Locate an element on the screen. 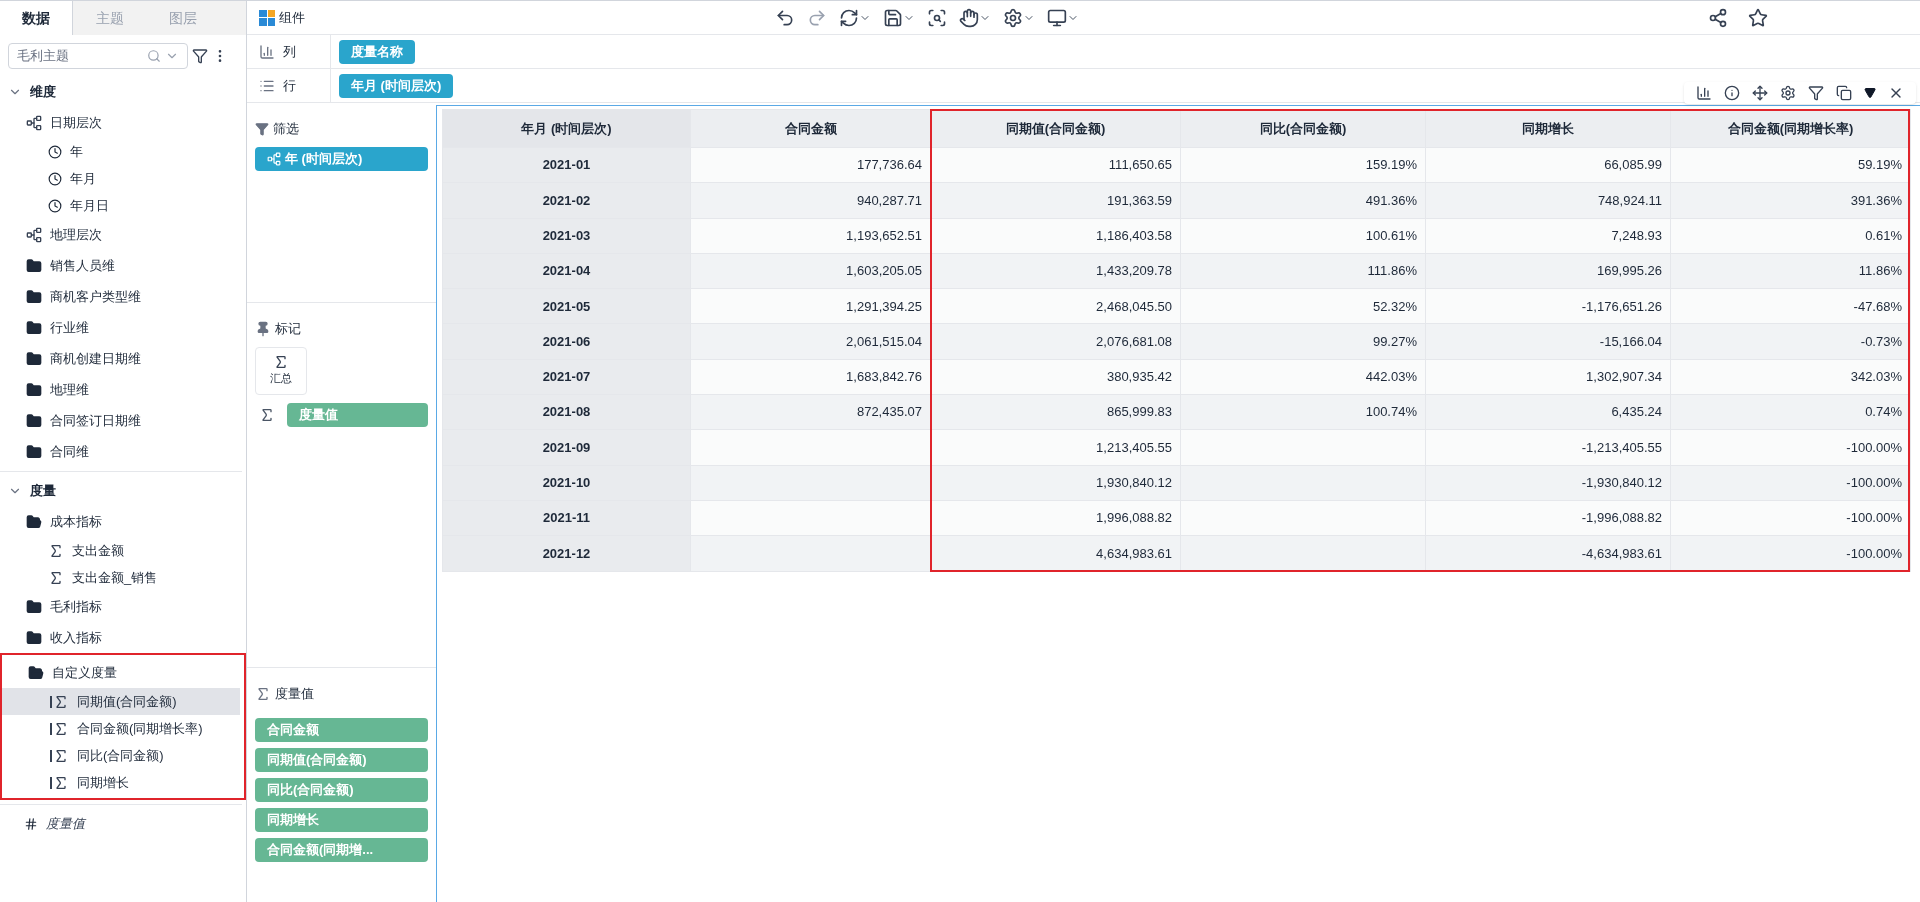 This screenshot has height=902, width=1920. table-cell: -1,930,840.12 is located at coordinates (1548, 483).